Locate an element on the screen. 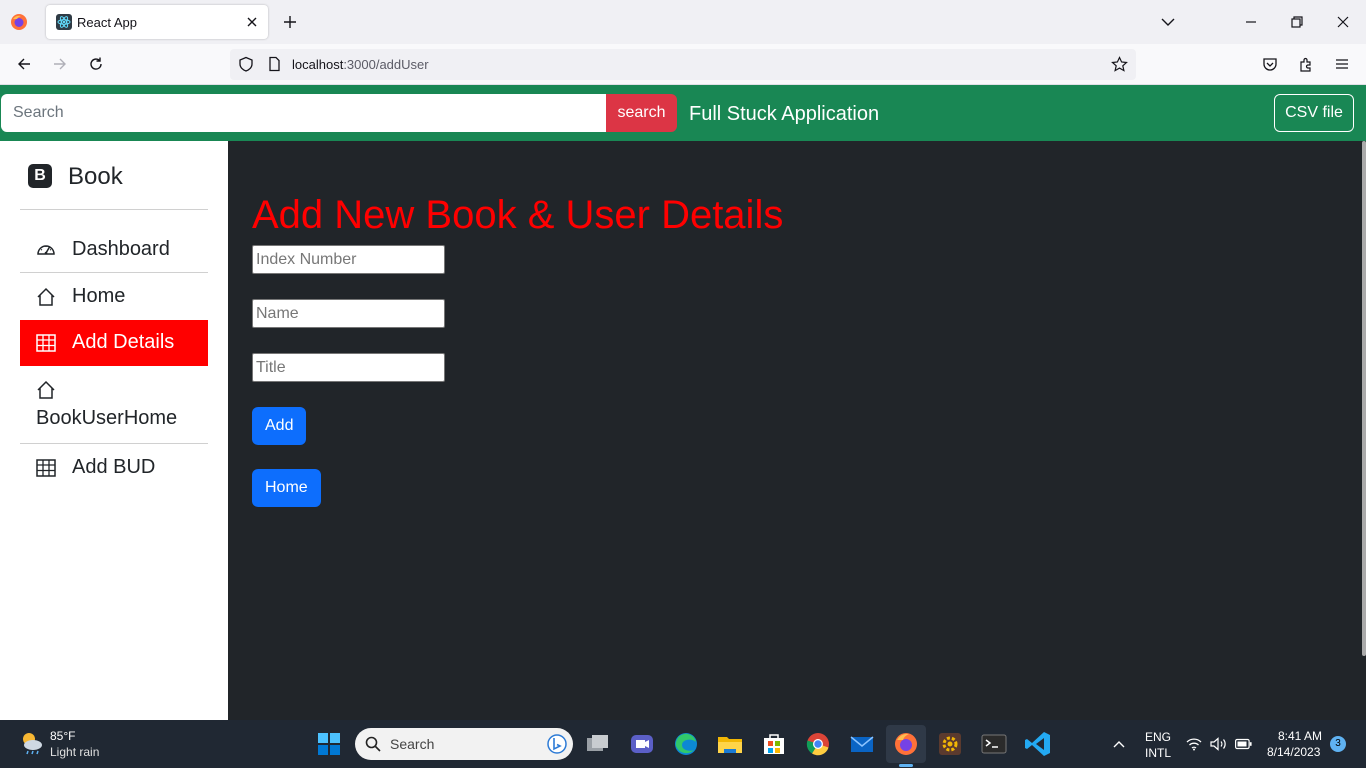  reload-icon is located at coordinates (96, 64).